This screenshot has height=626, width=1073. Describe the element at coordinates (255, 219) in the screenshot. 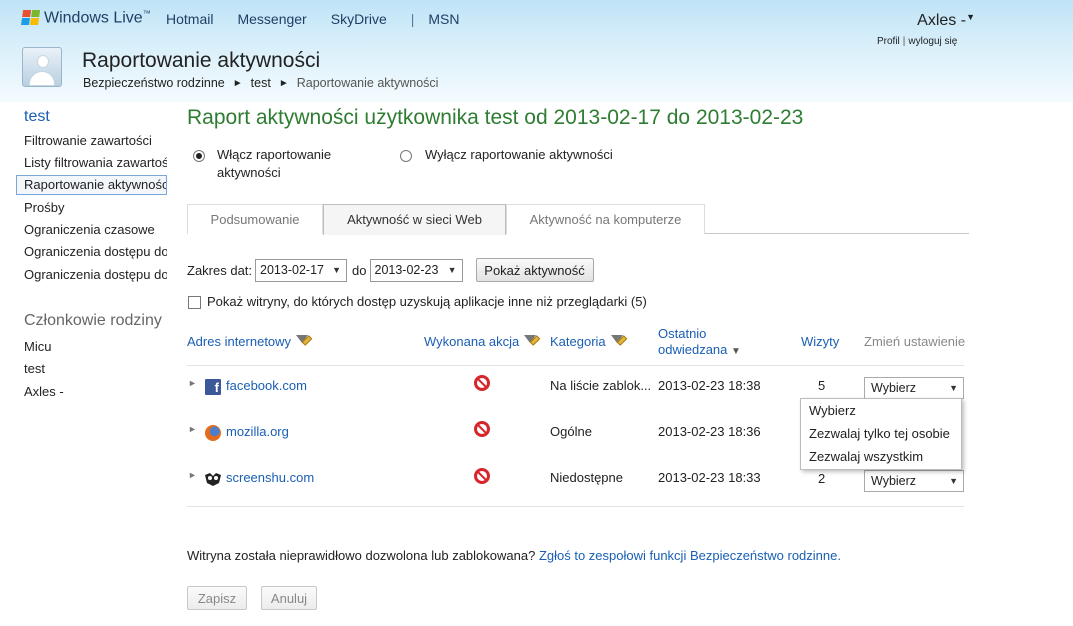

I see `tab-summary: Podsumowanie` at that location.